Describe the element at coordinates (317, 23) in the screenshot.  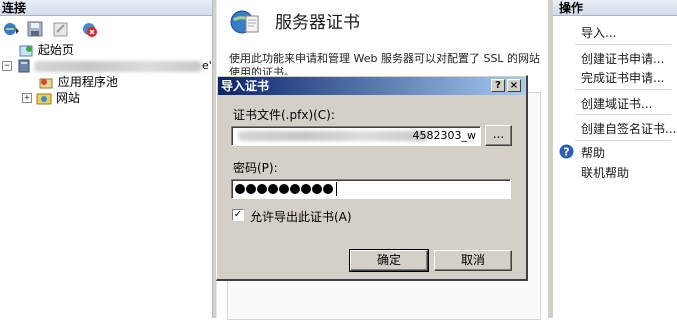
I see `feature-title: 服务器证书` at that location.